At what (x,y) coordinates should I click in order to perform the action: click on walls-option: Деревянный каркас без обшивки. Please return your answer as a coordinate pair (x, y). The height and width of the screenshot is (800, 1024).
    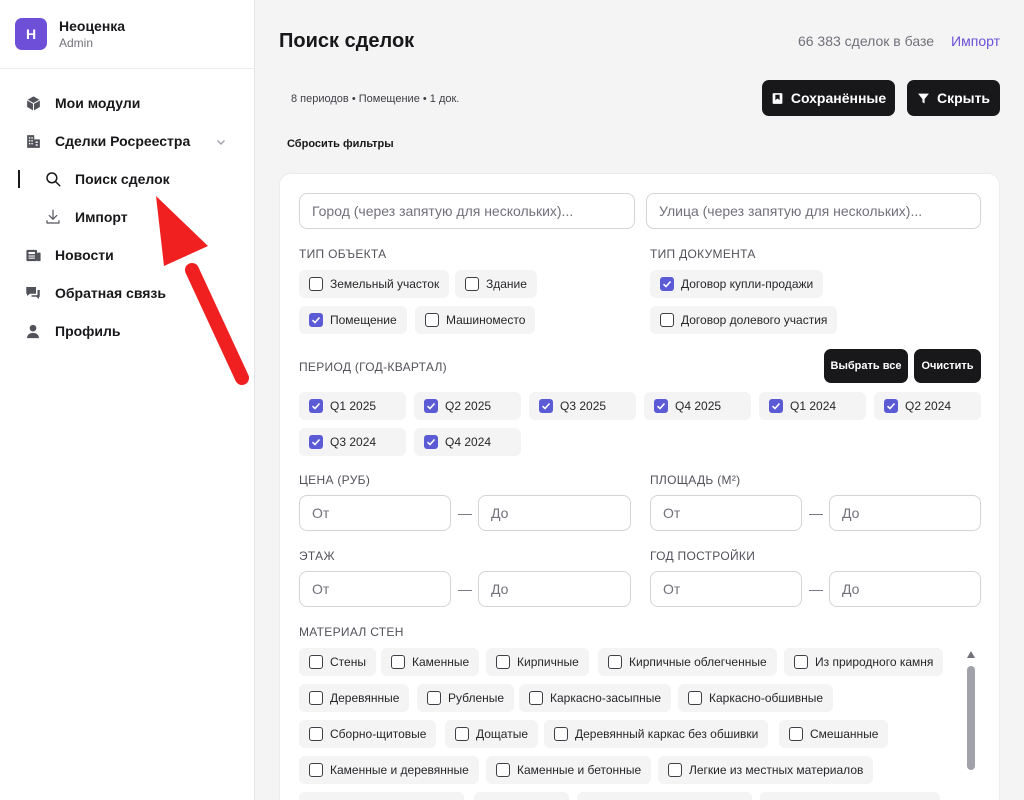
    Looking at the image, I should click on (656, 734).